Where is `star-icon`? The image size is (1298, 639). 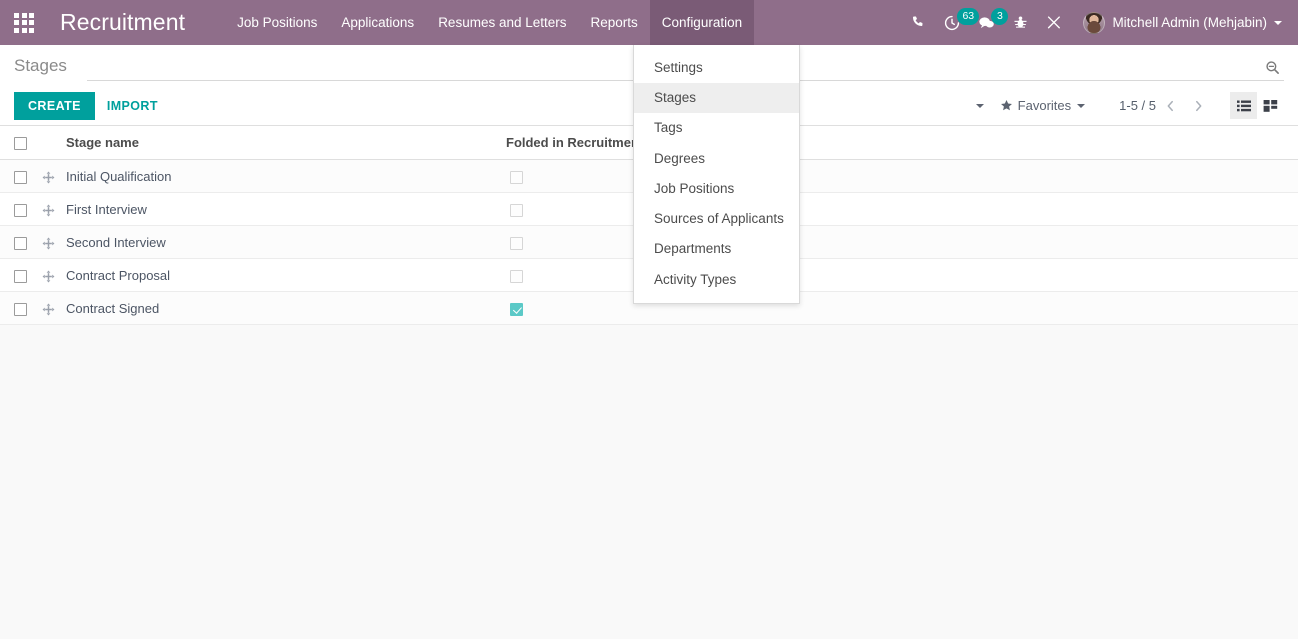 star-icon is located at coordinates (1006, 105).